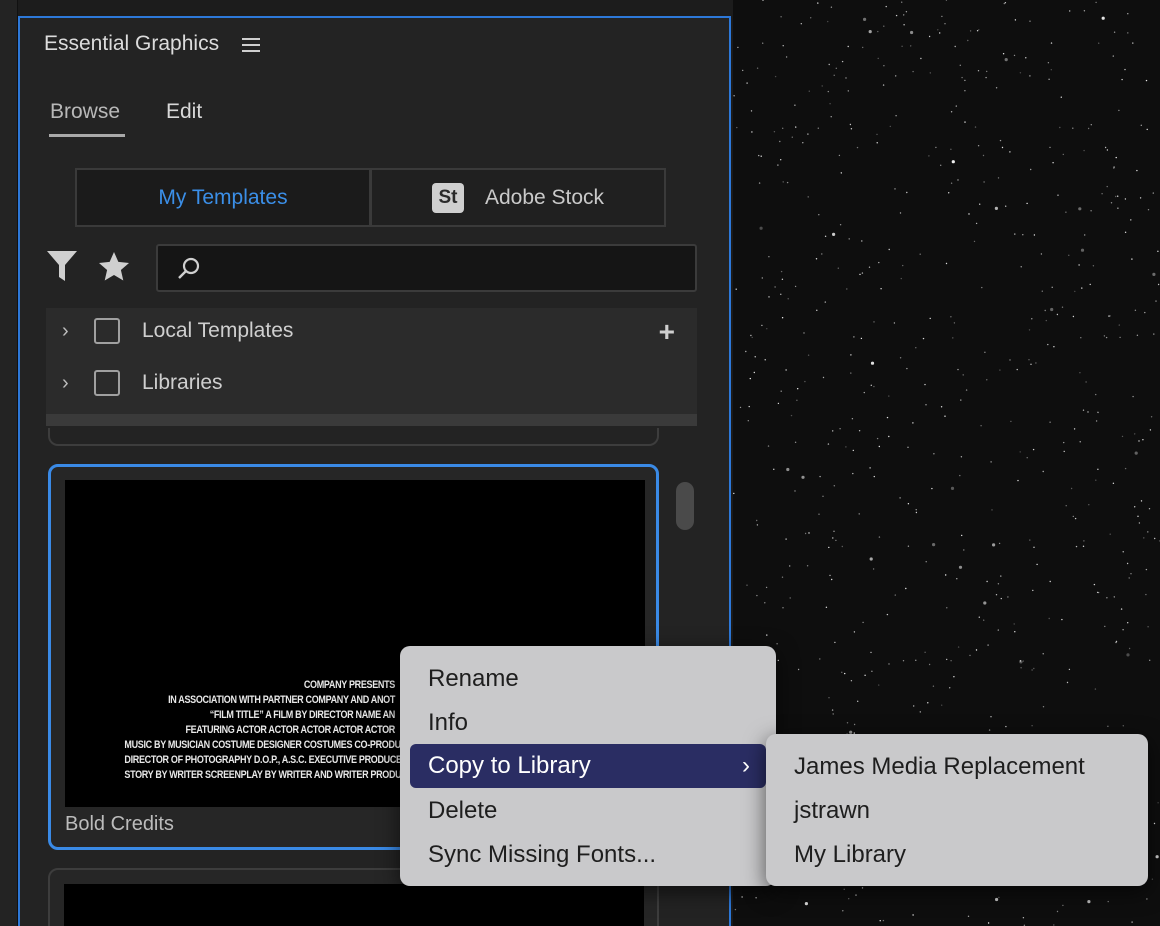 The height and width of the screenshot is (926, 1160). Describe the element at coordinates (119, 824) in the screenshot. I see `template-card-label: Bold Credits` at that location.